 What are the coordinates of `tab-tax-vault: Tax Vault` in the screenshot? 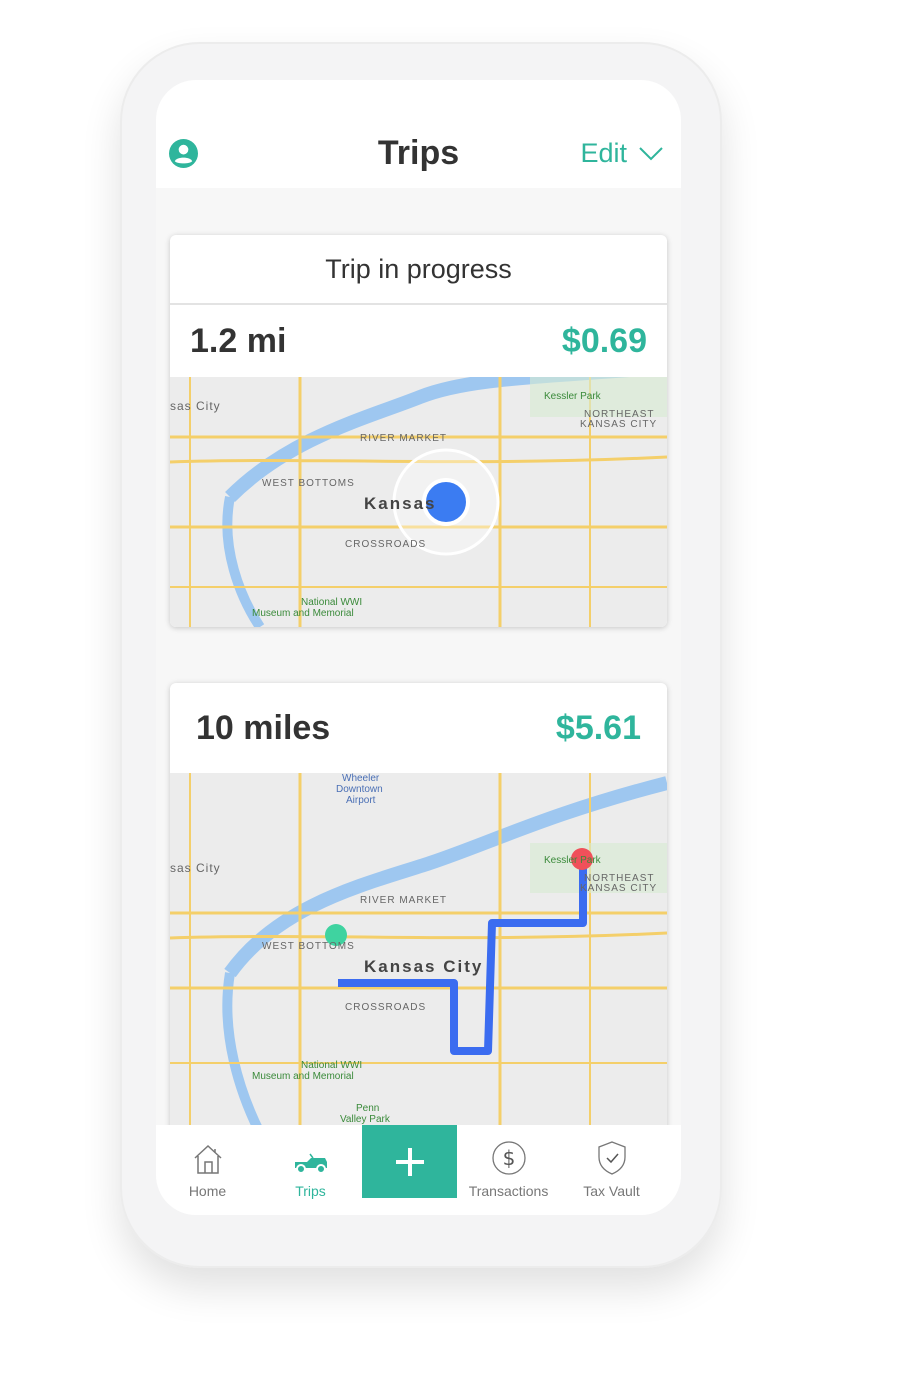 It's located at (611, 1170).